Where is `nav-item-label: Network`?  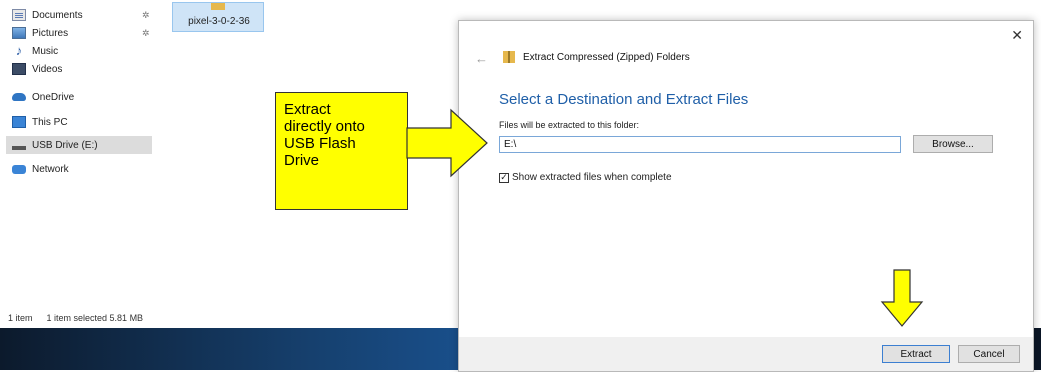
nav-item-label: Network is located at coordinates (50, 169).